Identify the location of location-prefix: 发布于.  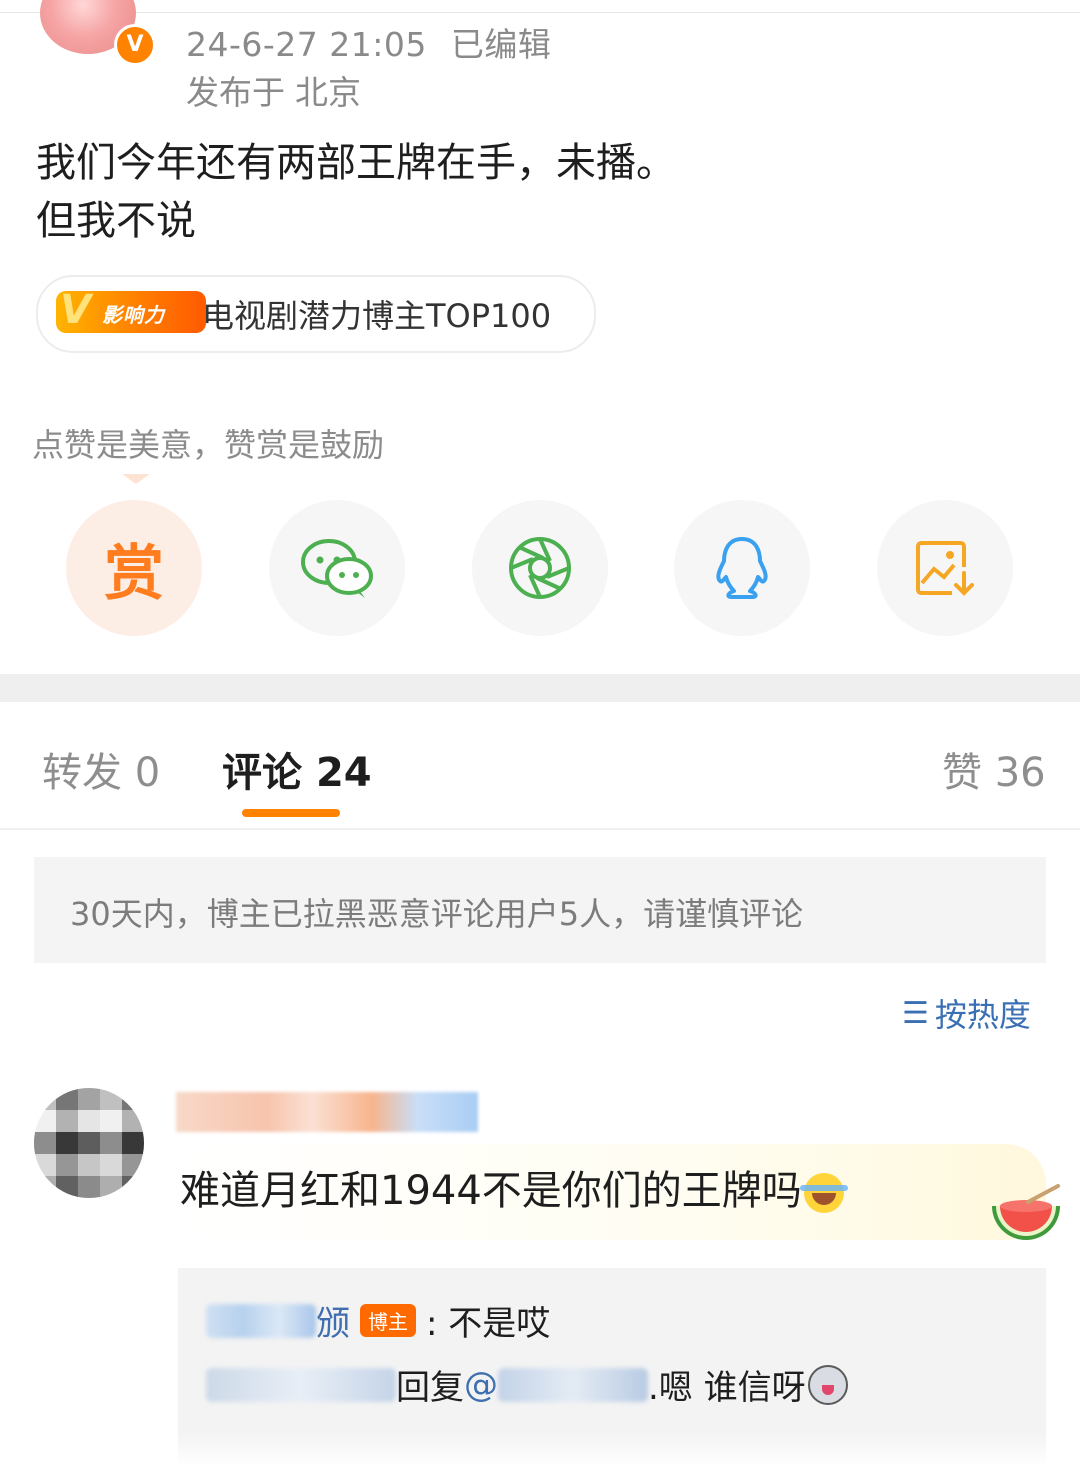
(235, 92).